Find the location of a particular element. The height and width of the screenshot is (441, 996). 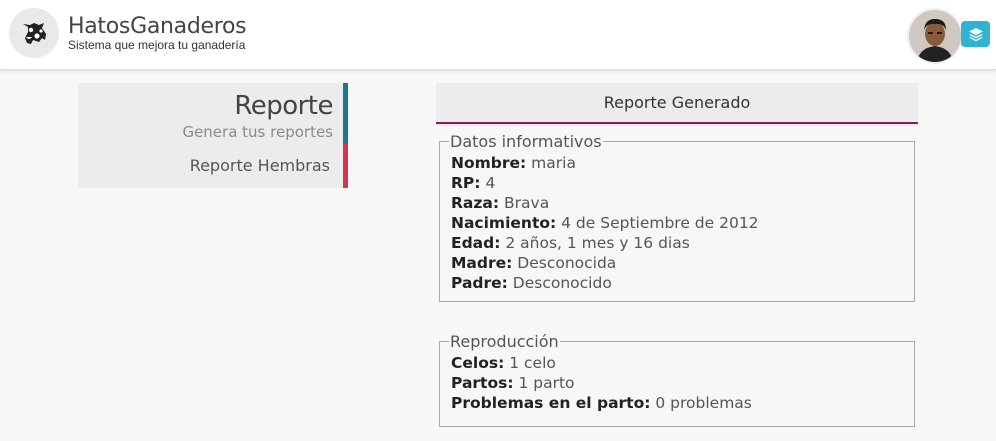

sidebar-title: Reporte is located at coordinates (283, 106).